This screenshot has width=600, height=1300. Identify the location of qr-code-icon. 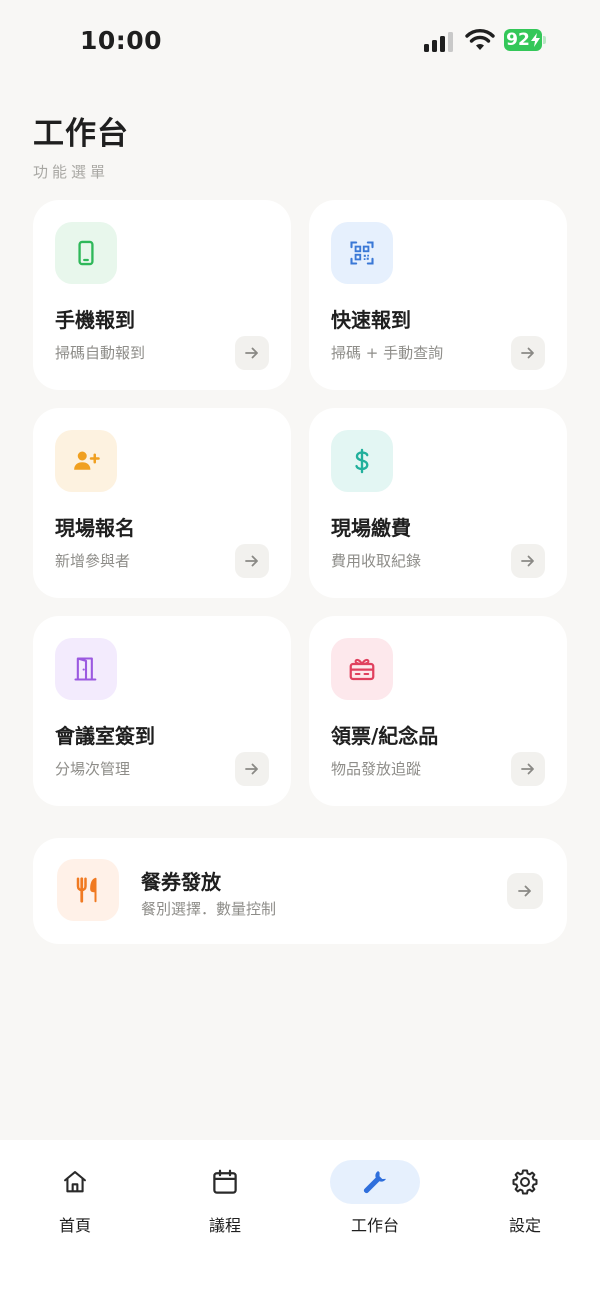
(362, 253).